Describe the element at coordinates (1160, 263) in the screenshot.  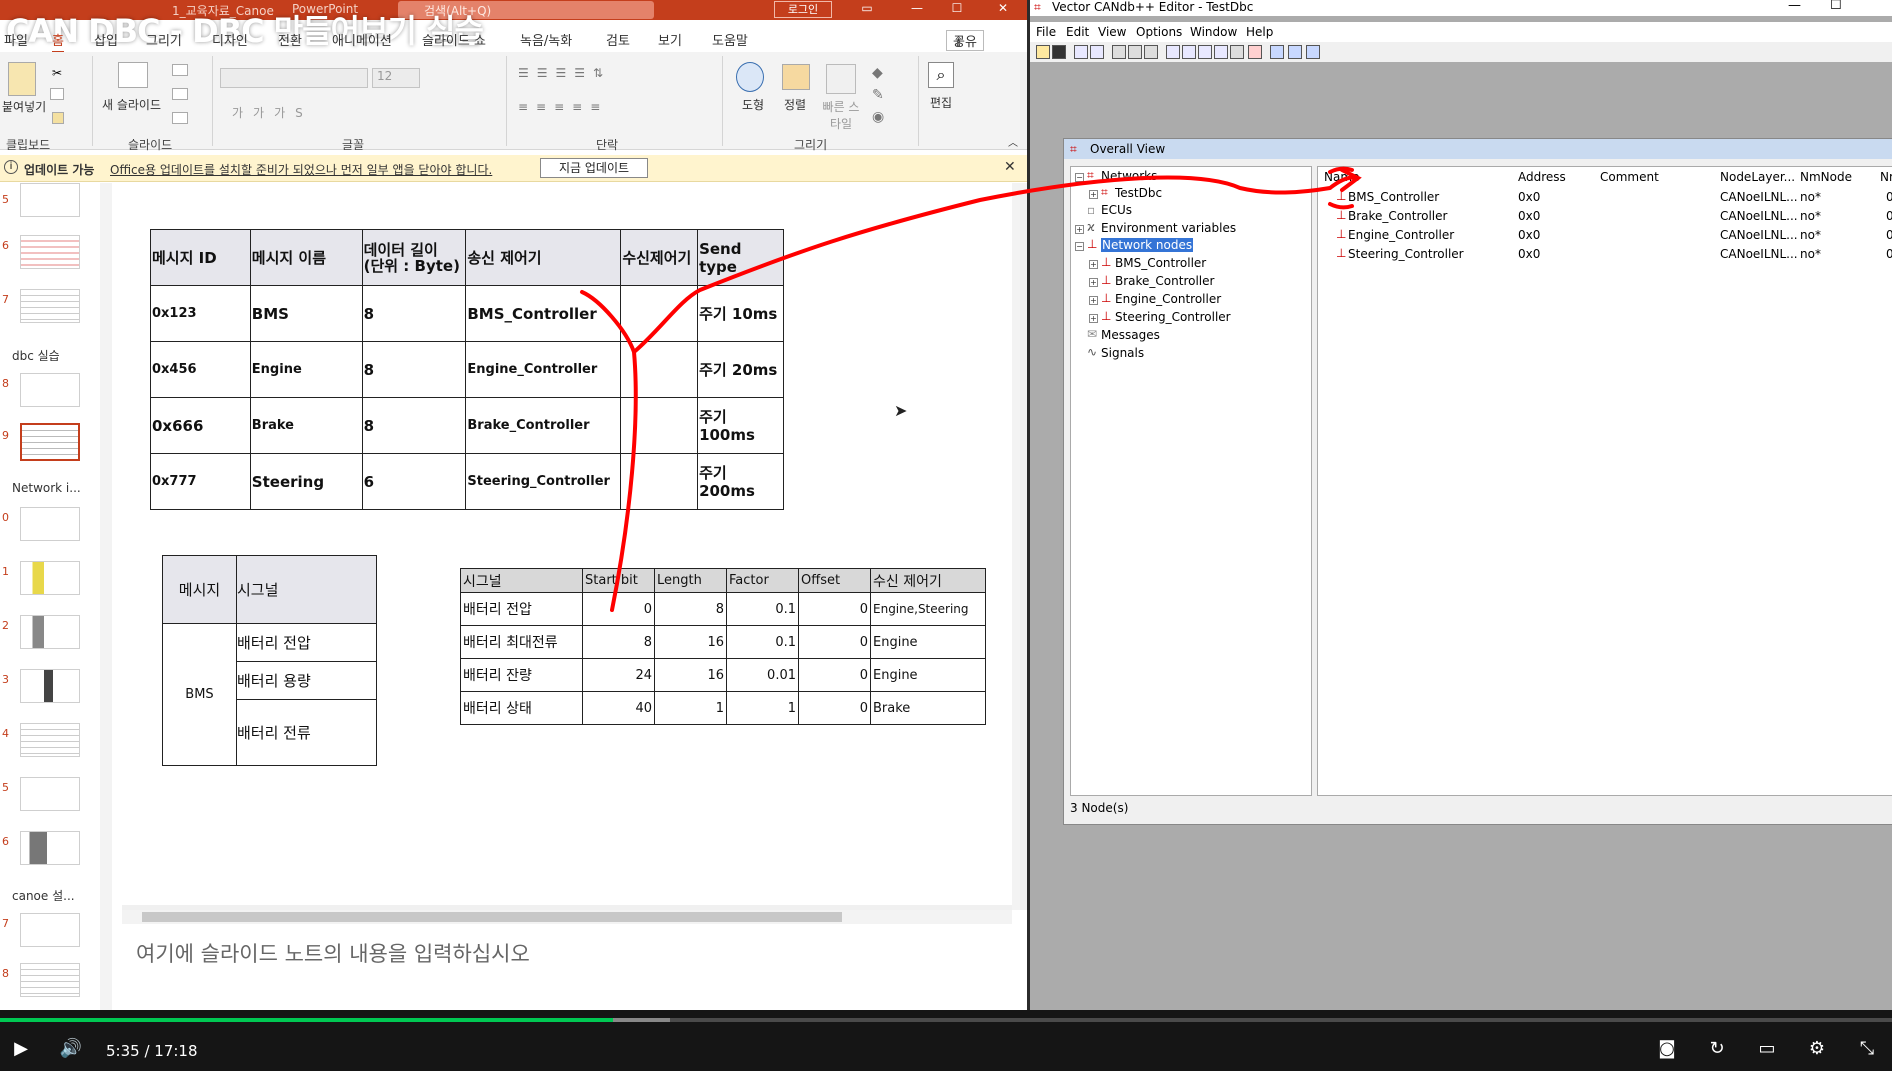
I see `tree-node-bms: BMS_Controller` at that location.